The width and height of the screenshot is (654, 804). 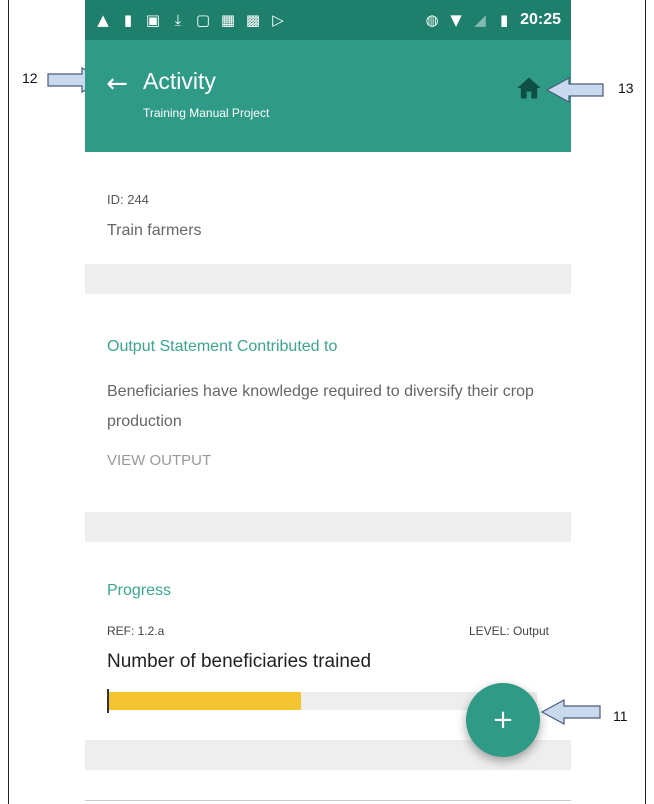 I want to click on indicator-level: LEVEL: Output, so click(x=508, y=631).